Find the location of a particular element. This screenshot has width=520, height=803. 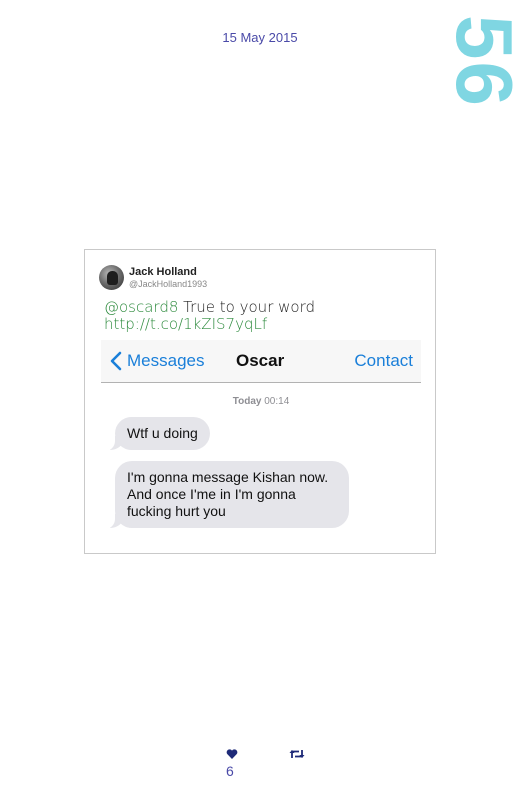

mention-link: @oscard8 is located at coordinates (141, 307).